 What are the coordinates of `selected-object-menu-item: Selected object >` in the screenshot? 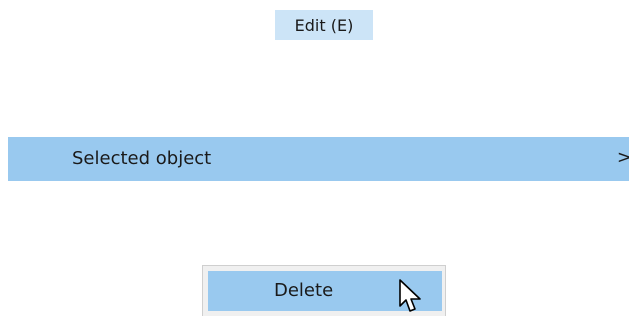 It's located at (318, 159).